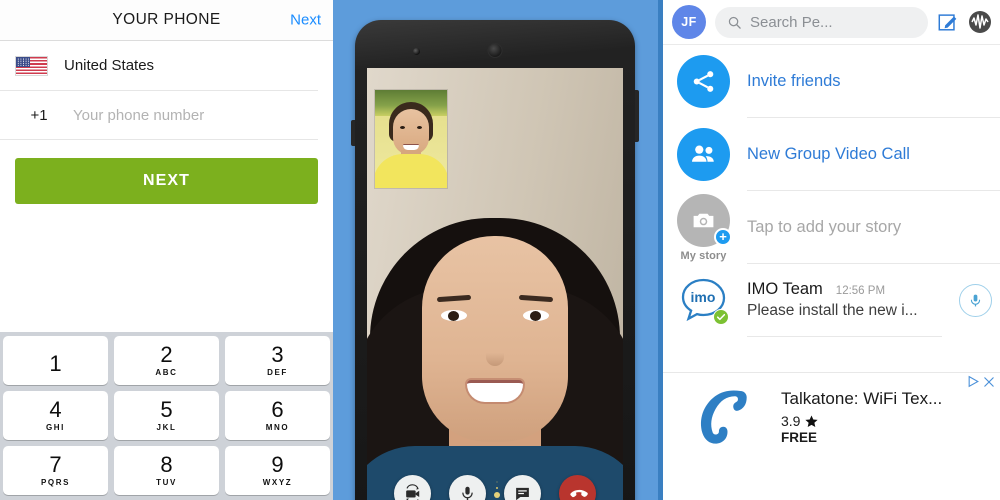 The height and width of the screenshot is (500, 1000). I want to click on ad-body: Talkatone: WiFi Tex... 3.9 FREE, so click(831, 412).